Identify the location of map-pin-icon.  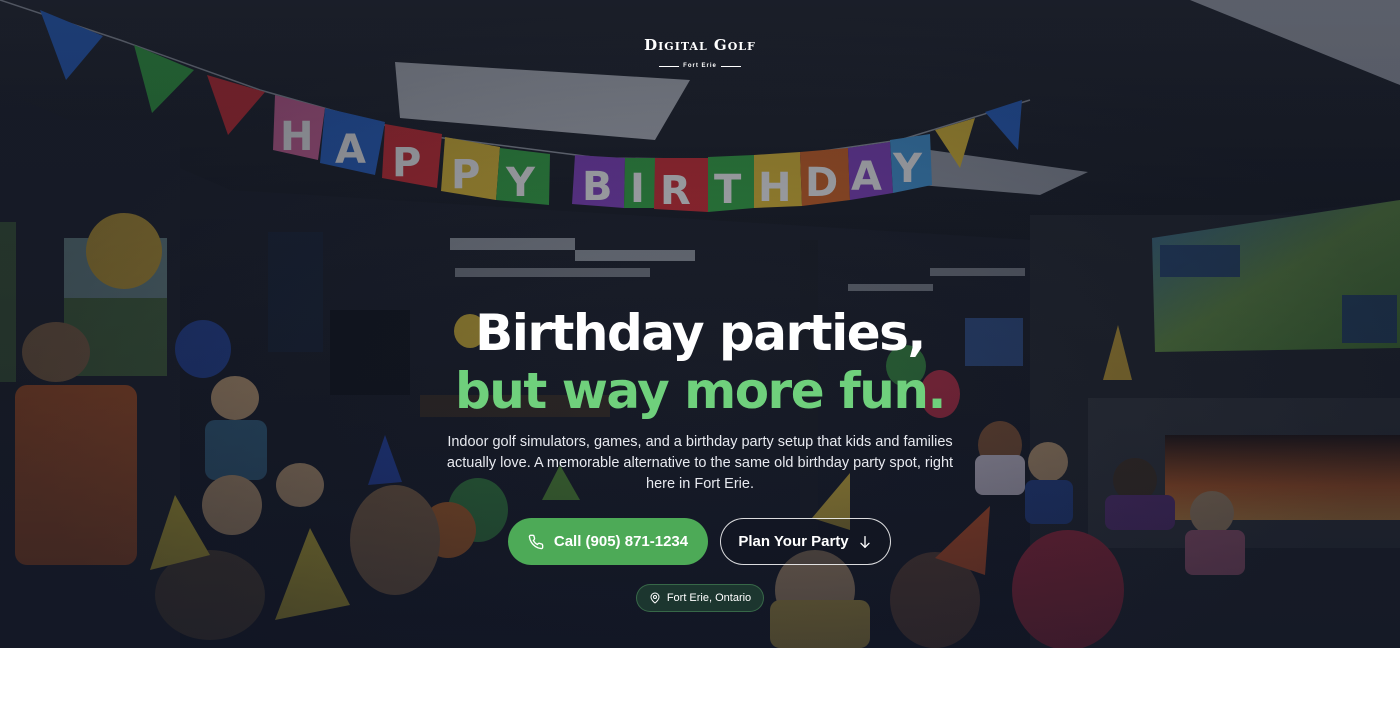
(655, 598).